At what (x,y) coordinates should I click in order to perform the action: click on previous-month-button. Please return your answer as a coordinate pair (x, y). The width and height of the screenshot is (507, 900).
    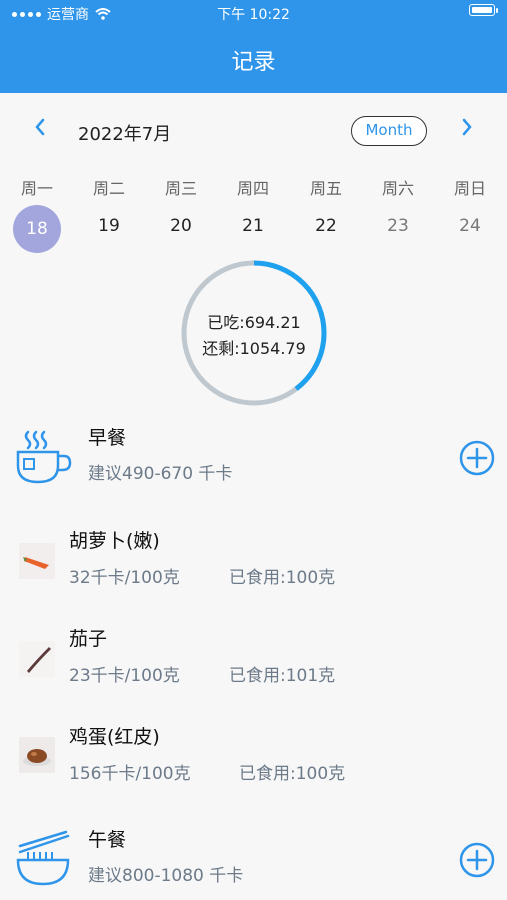
    Looking at the image, I should click on (40, 130).